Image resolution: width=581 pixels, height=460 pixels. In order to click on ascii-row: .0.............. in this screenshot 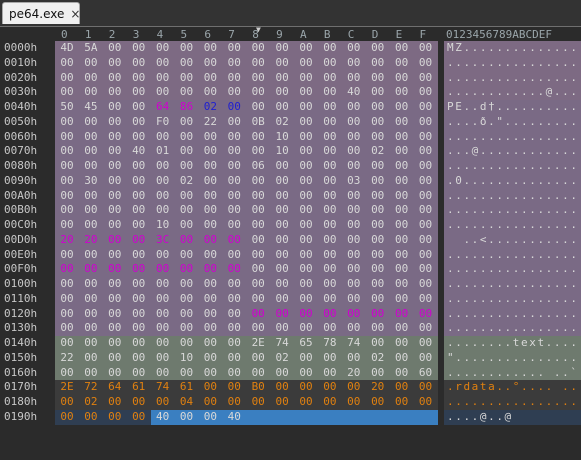, I will do `click(512, 181)`.